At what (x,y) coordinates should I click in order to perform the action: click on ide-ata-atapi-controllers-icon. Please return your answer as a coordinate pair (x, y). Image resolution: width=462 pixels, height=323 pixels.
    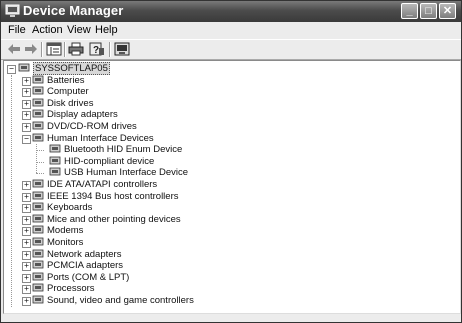
    Looking at the image, I should click on (38, 183).